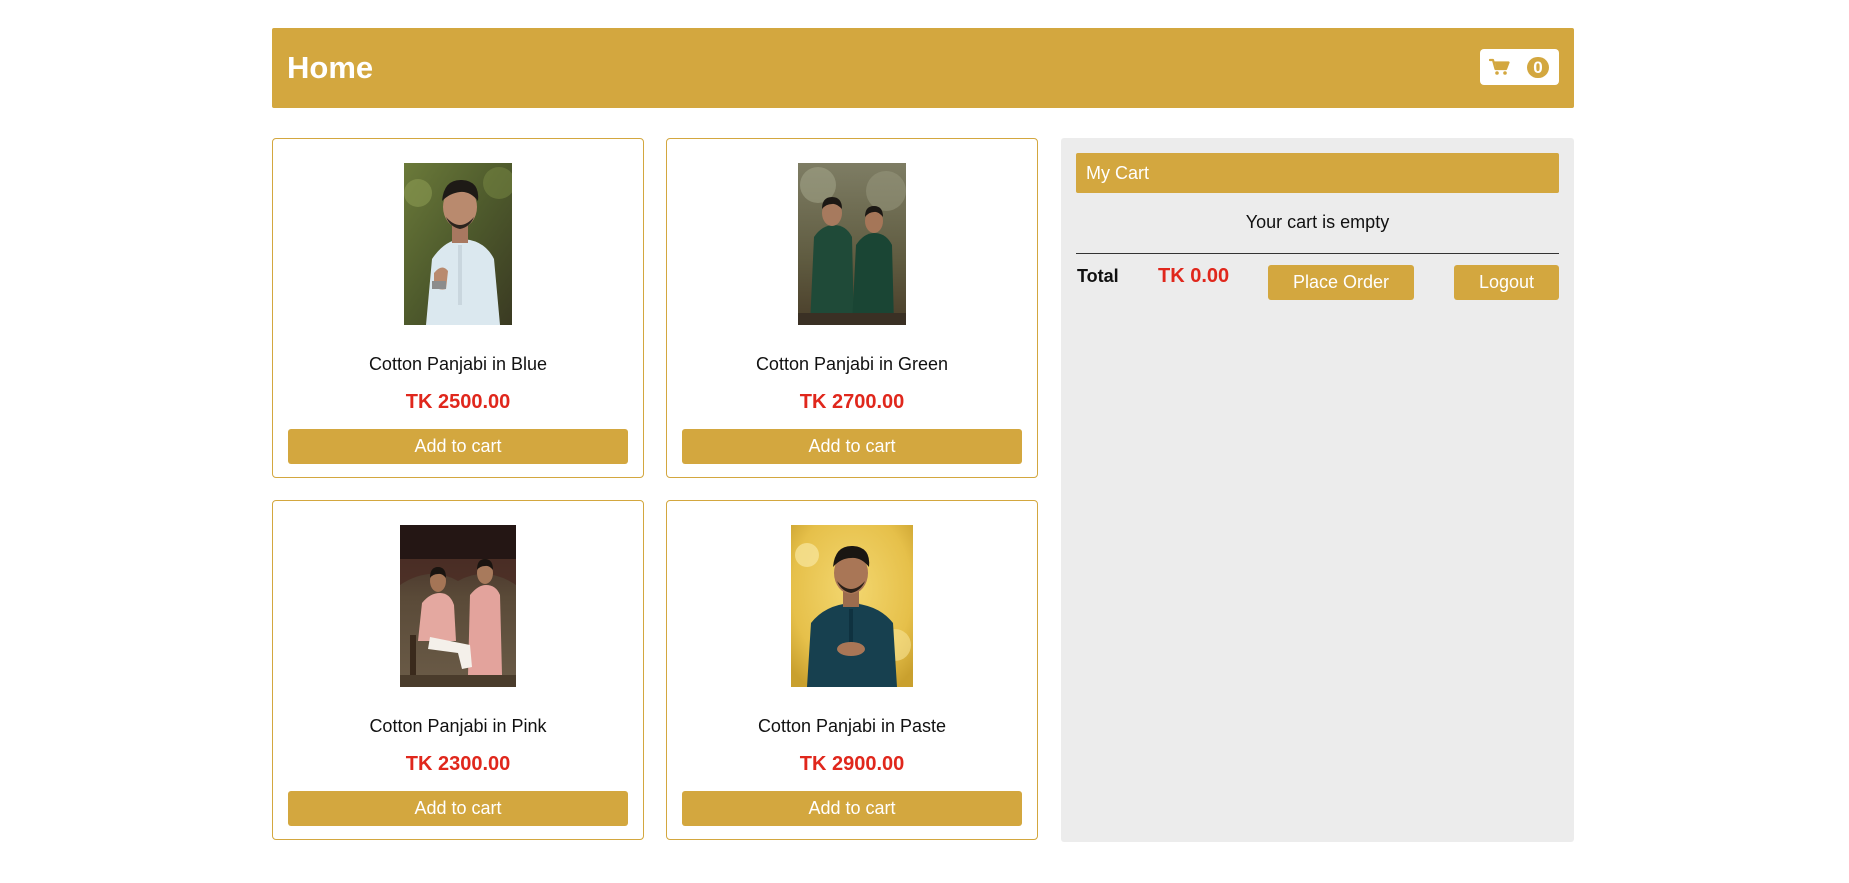 Image resolution: width=1849 pixels, height=883 pixels. Describe the element at coordinates (458, 606) in the screenshot. I see `product-image-pink` at that location.